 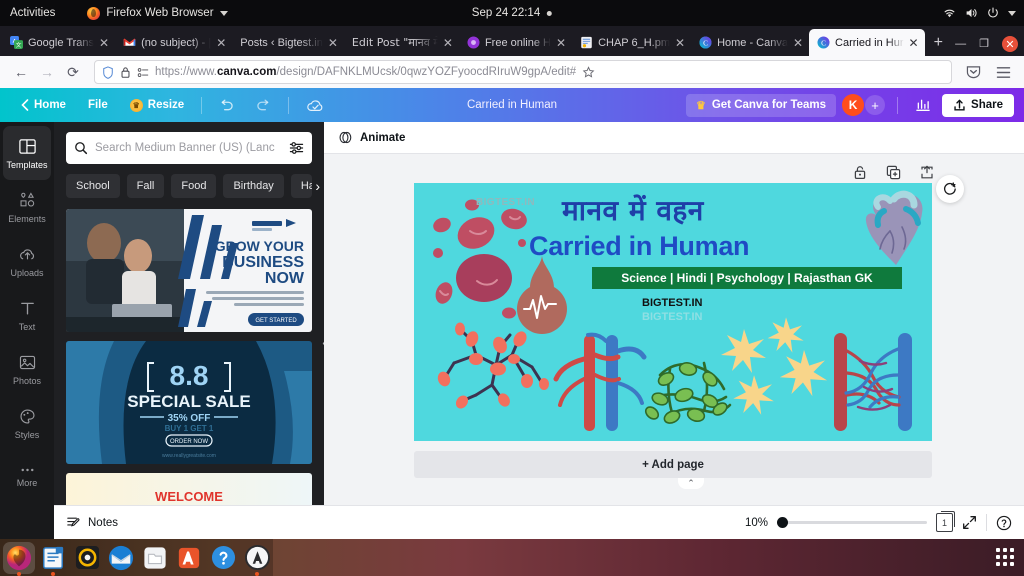 I want to click on filter-chip: Fall, so click(x=145, y=186).